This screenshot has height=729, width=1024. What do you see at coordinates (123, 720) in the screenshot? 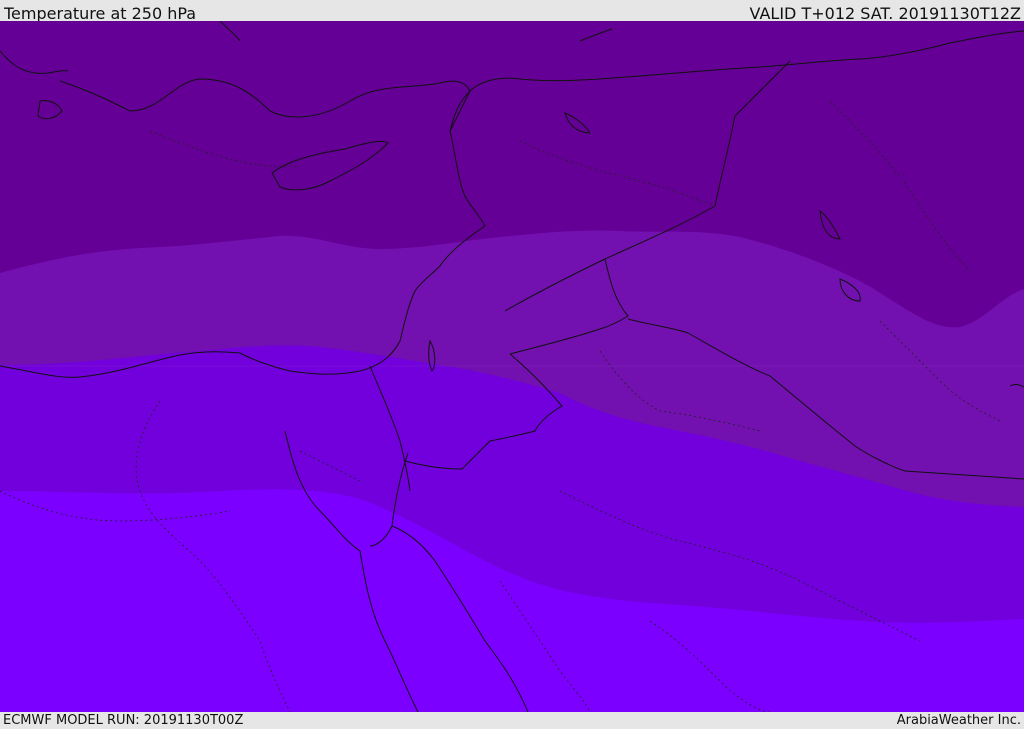
I see `model-run: ECMWF MODEL RUN: 20191130T00Z` at bounding box center [123, 720].